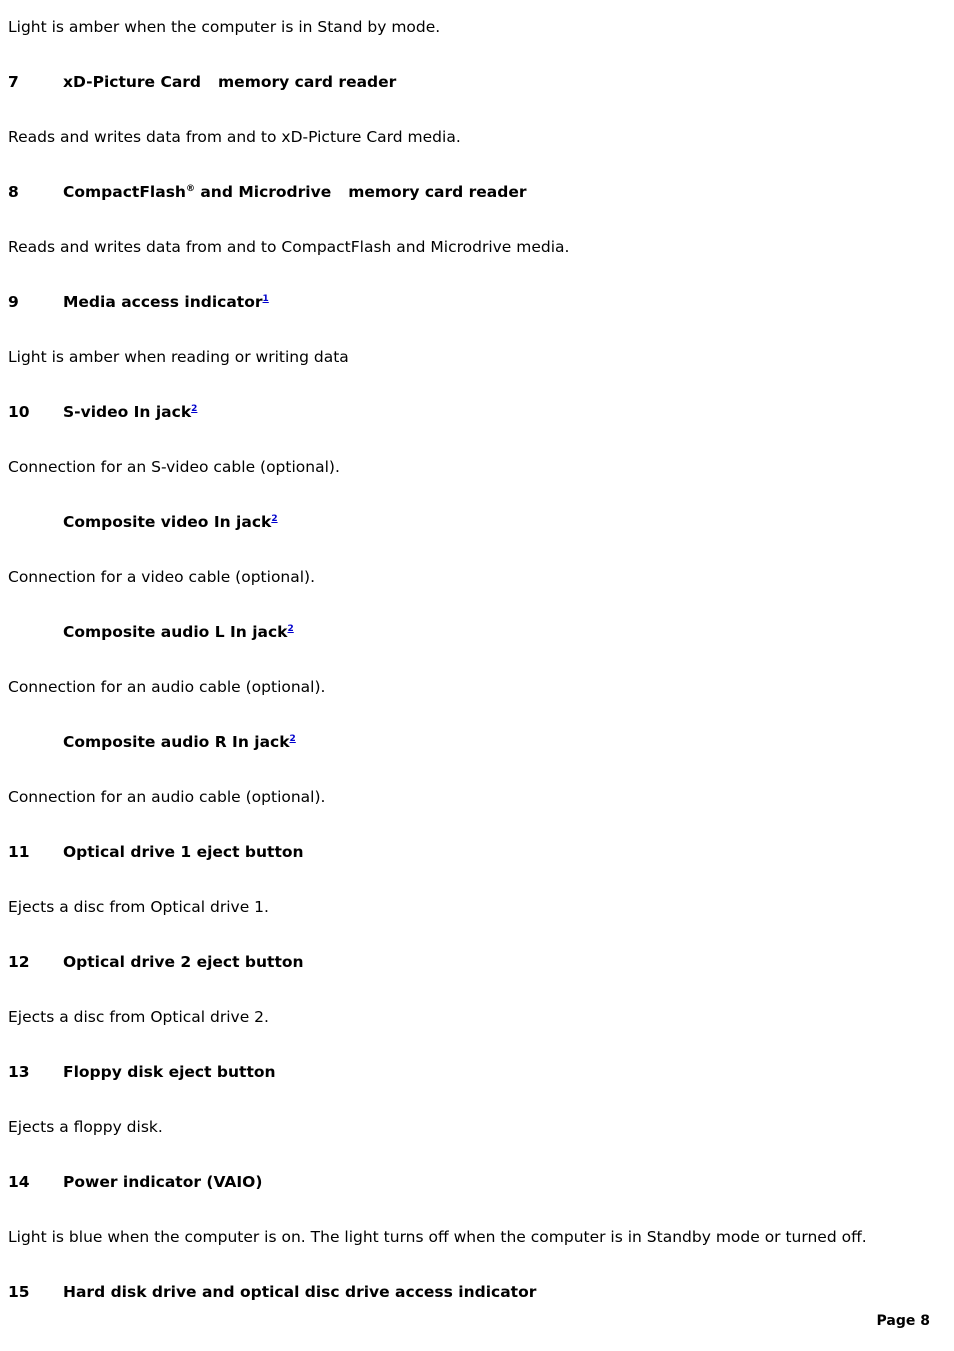  I want to click on feature-heading: 7 xD-Picture Card memory card reader, so click(474, 82).